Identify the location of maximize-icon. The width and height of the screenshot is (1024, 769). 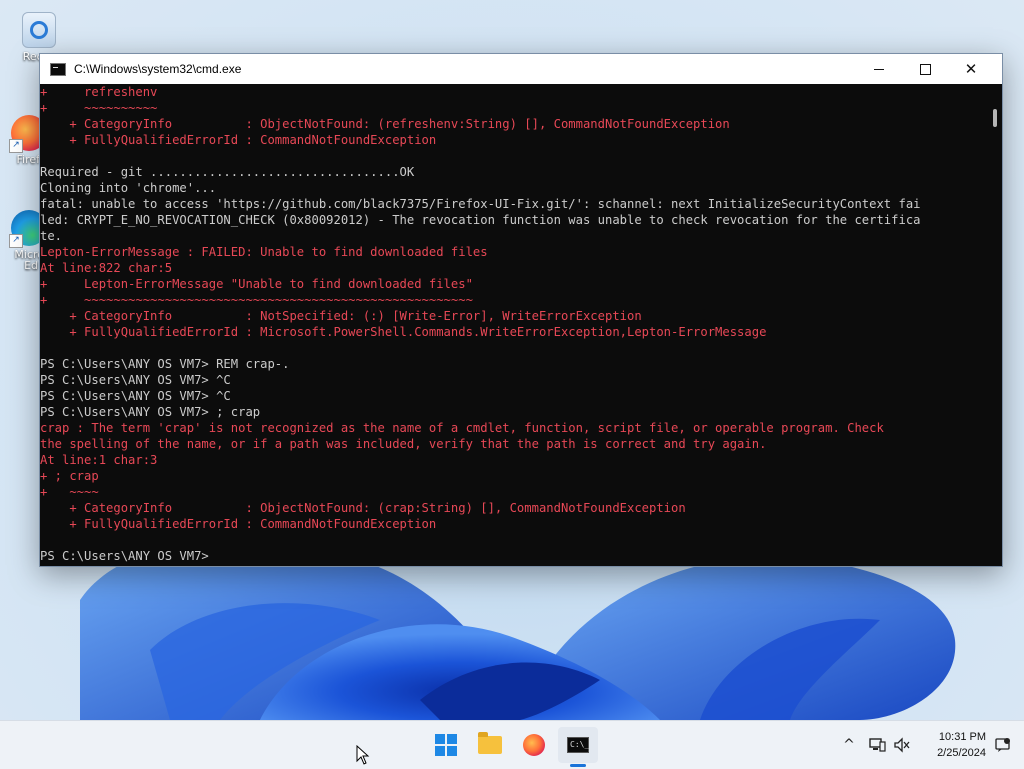
(925, 69).